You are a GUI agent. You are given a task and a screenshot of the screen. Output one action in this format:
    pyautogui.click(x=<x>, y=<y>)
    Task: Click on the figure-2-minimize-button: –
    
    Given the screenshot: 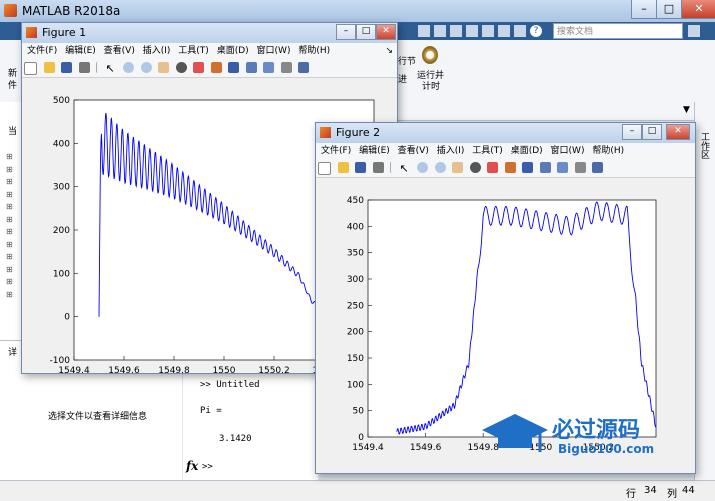 What is the action you would take?
    pyautogui.click(x=632, y=132)
    